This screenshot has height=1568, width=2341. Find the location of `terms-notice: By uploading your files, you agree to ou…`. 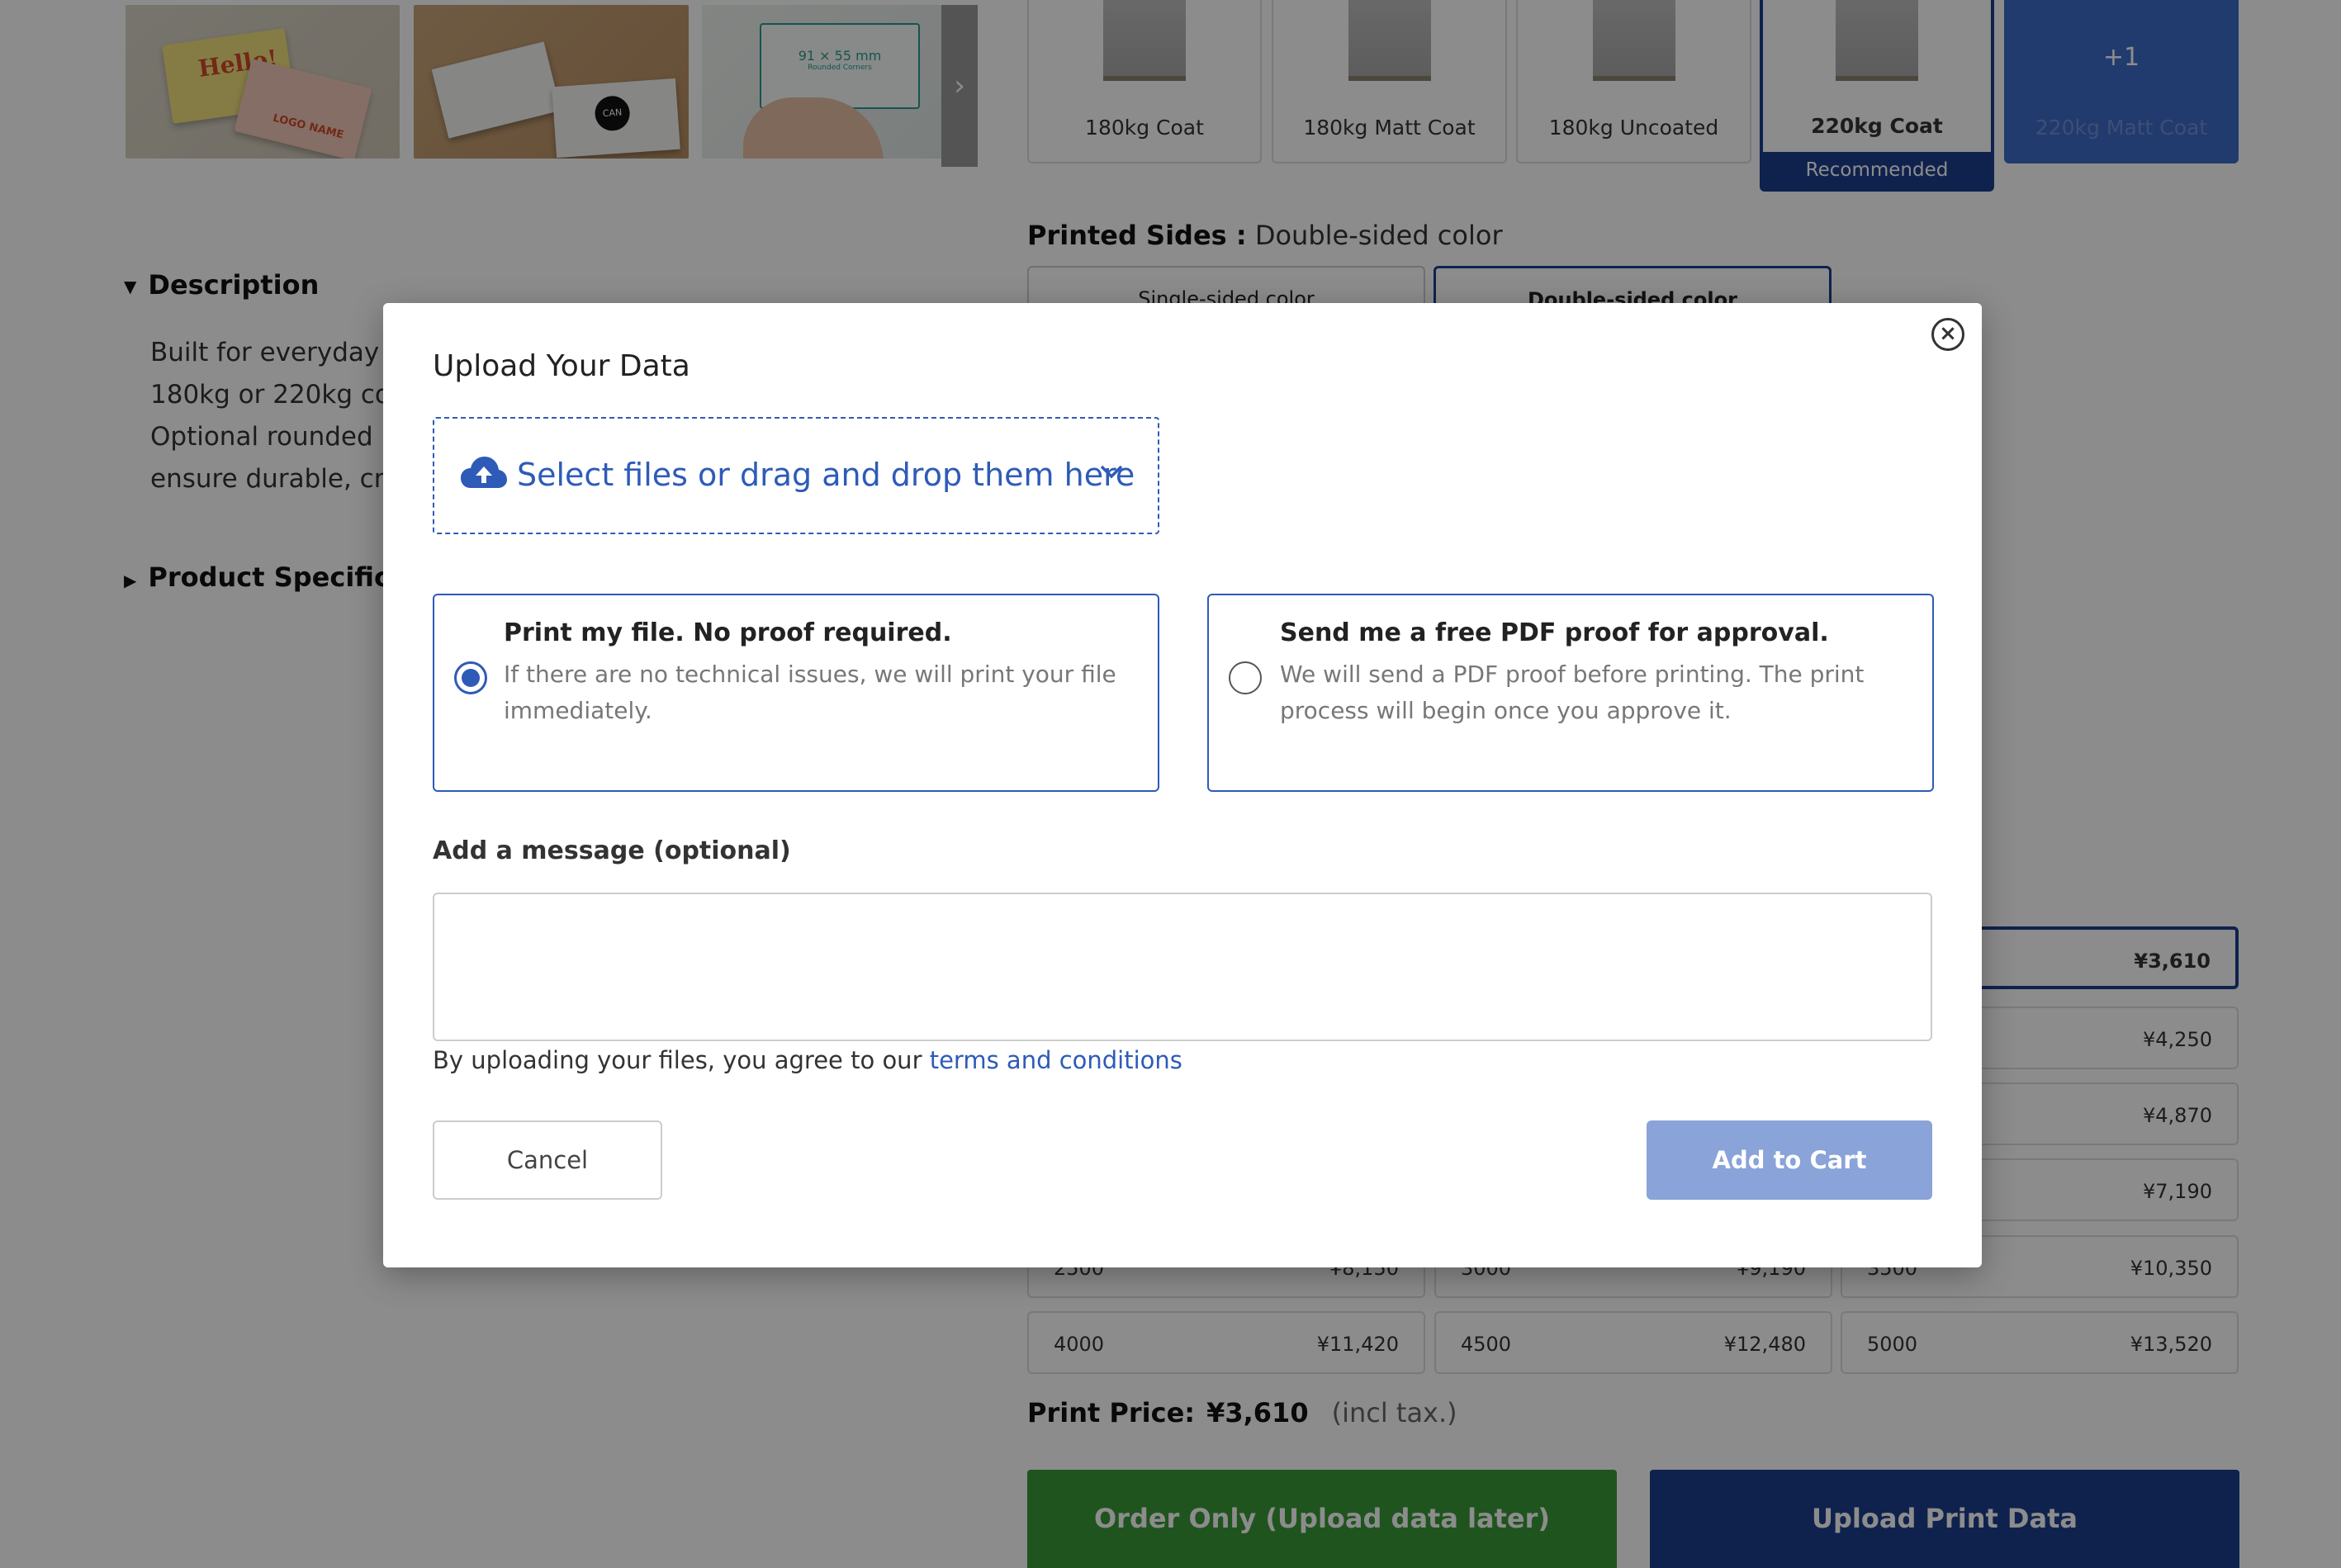

terms-notice: By uploading your files, you agree to ou… is located at coordinates (807, 1060).